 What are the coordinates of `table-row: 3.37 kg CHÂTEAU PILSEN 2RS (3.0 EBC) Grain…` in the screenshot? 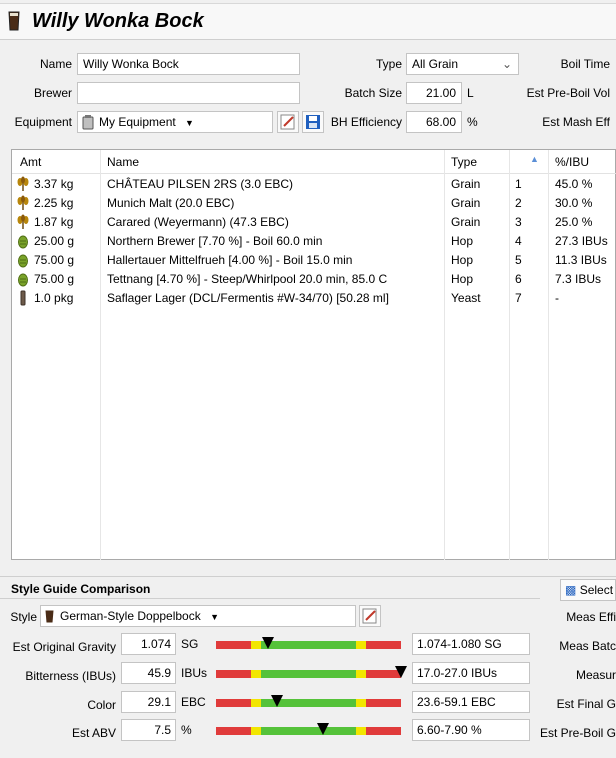 It's located at (314, 184).